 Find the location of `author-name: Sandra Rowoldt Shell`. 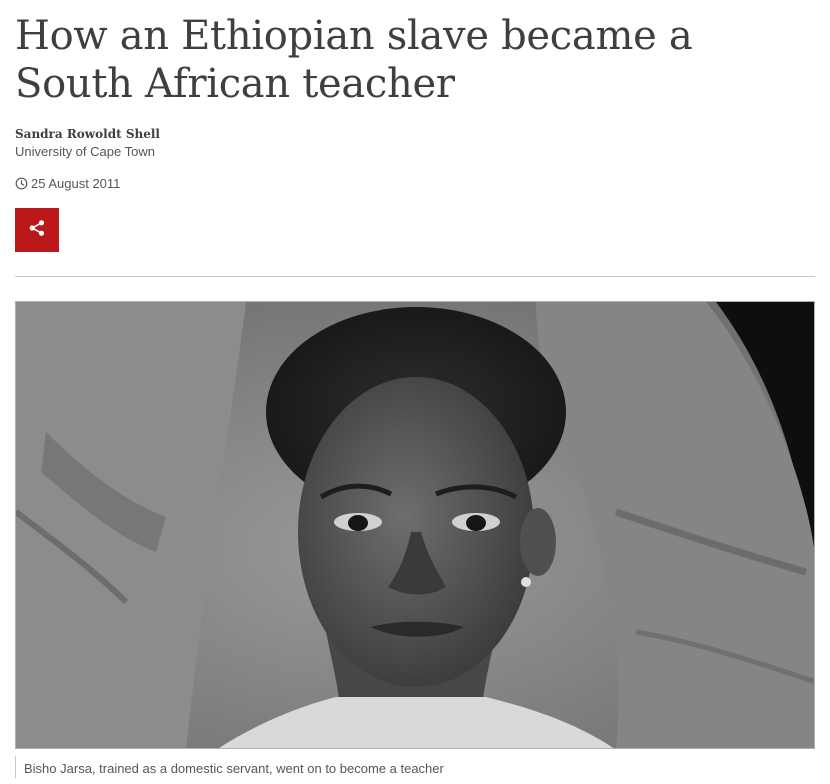

author-name: Sandra Rowoldt Shell is located at coordinates (87, 134).